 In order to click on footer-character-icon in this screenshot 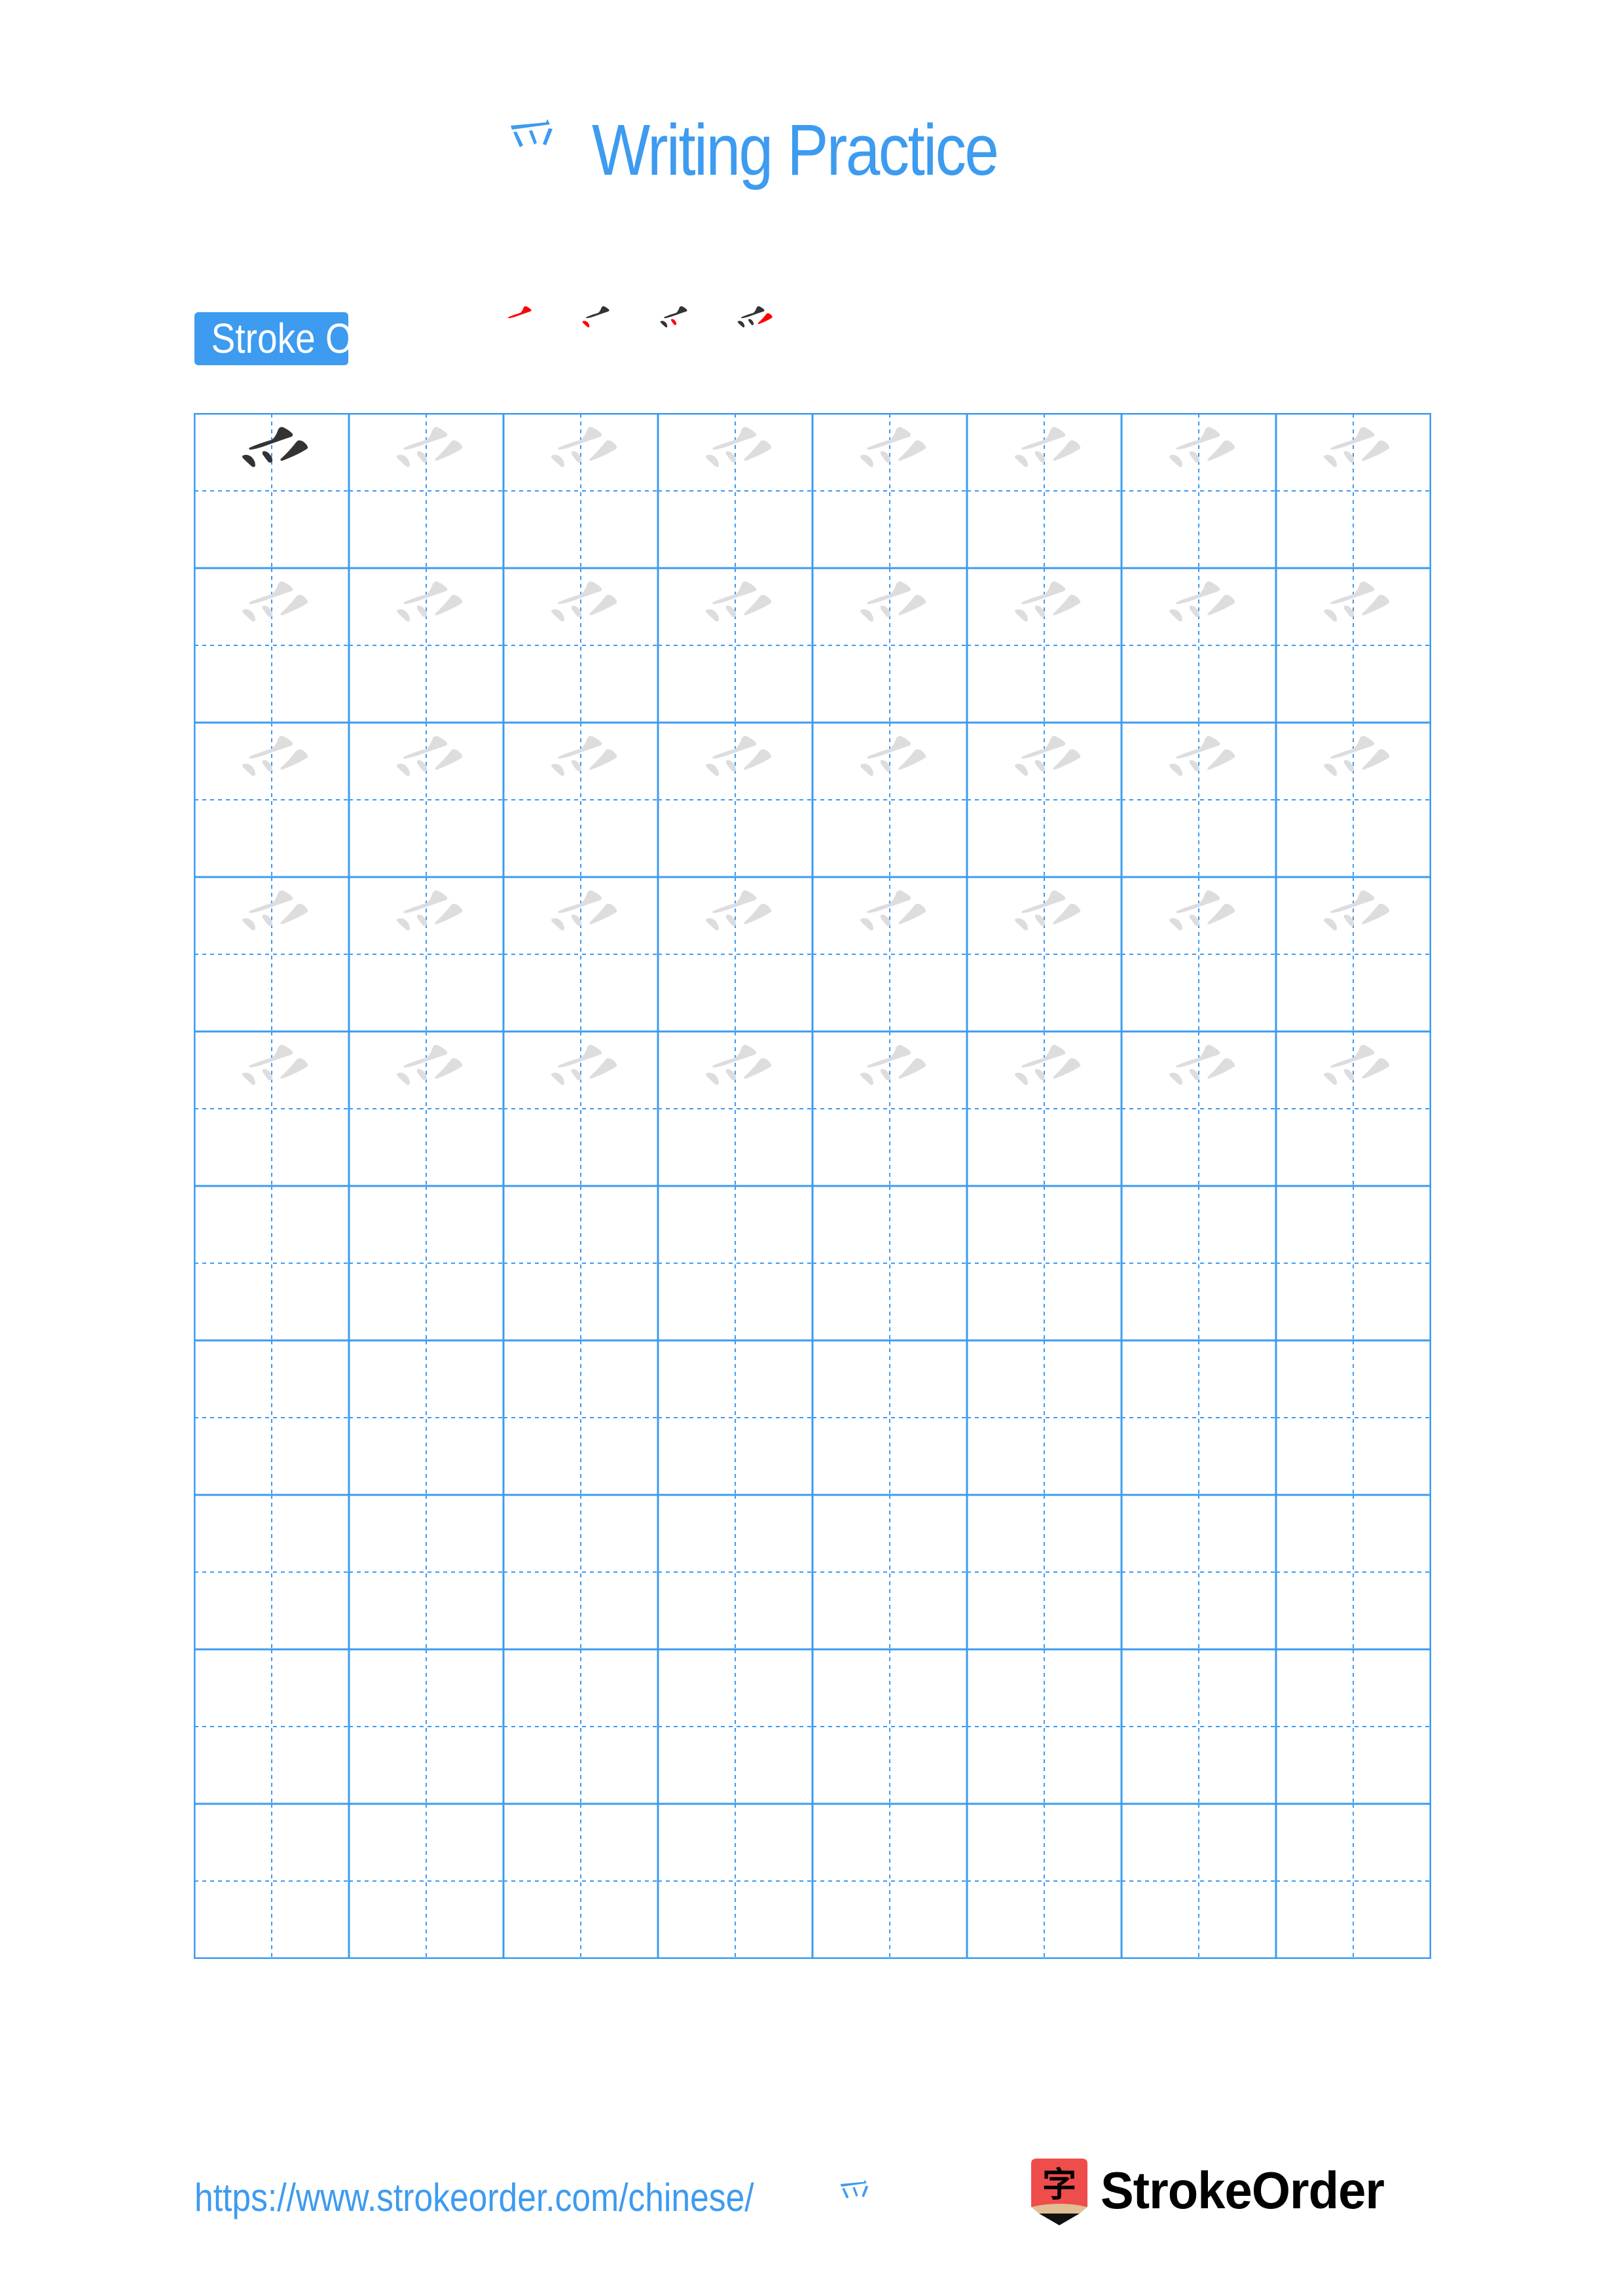, I will do `click(854, 2188)`.